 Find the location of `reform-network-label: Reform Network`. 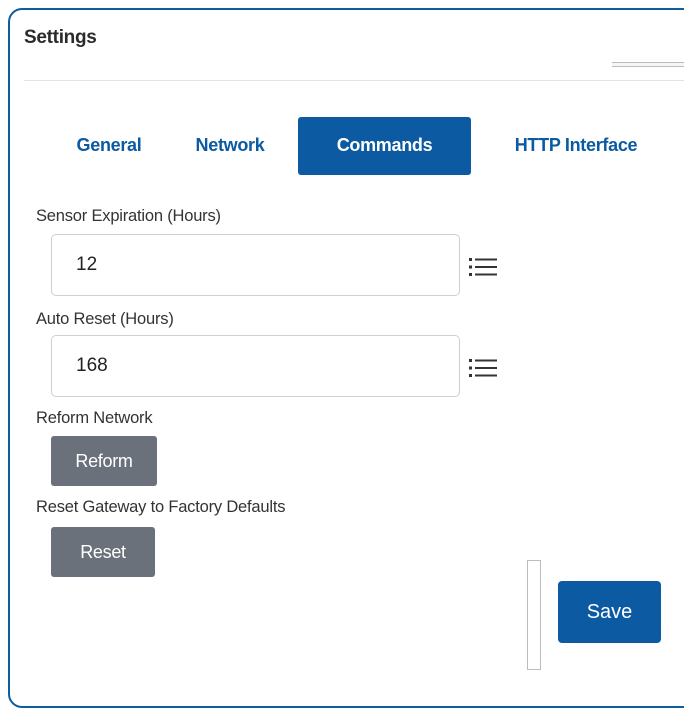

reform-network-label: Reform Network is located at coordinates (94, 418).